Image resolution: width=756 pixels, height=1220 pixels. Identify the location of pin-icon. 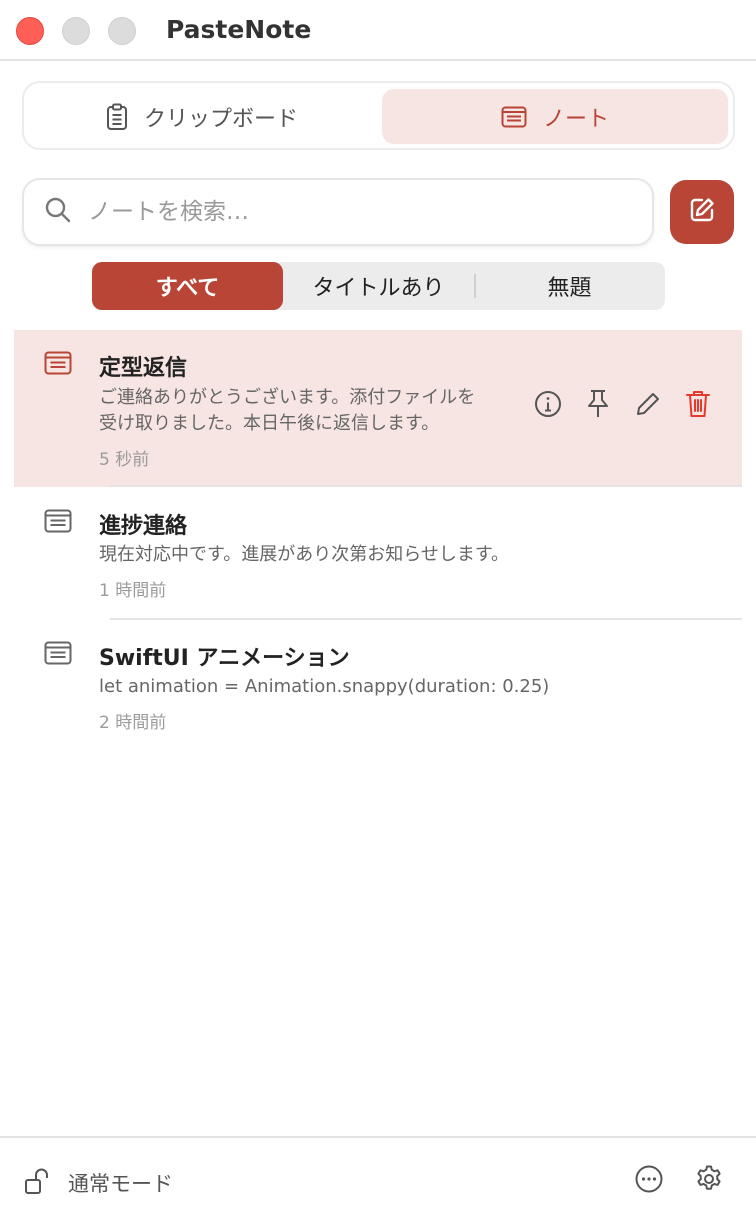
(598, 406).